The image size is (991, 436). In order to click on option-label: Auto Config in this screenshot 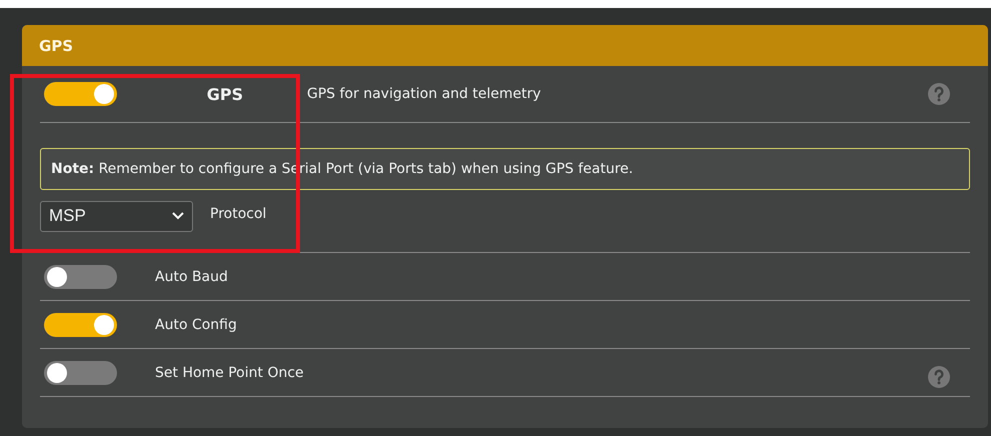, I will do `click(196, 324)`.